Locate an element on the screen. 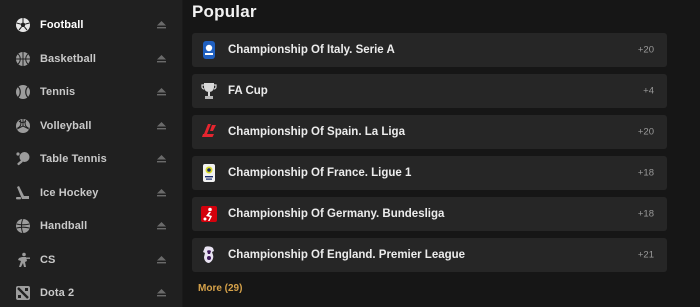  league-name: Championship Of France. Ligue 1 is located at coordinates (320, 173).